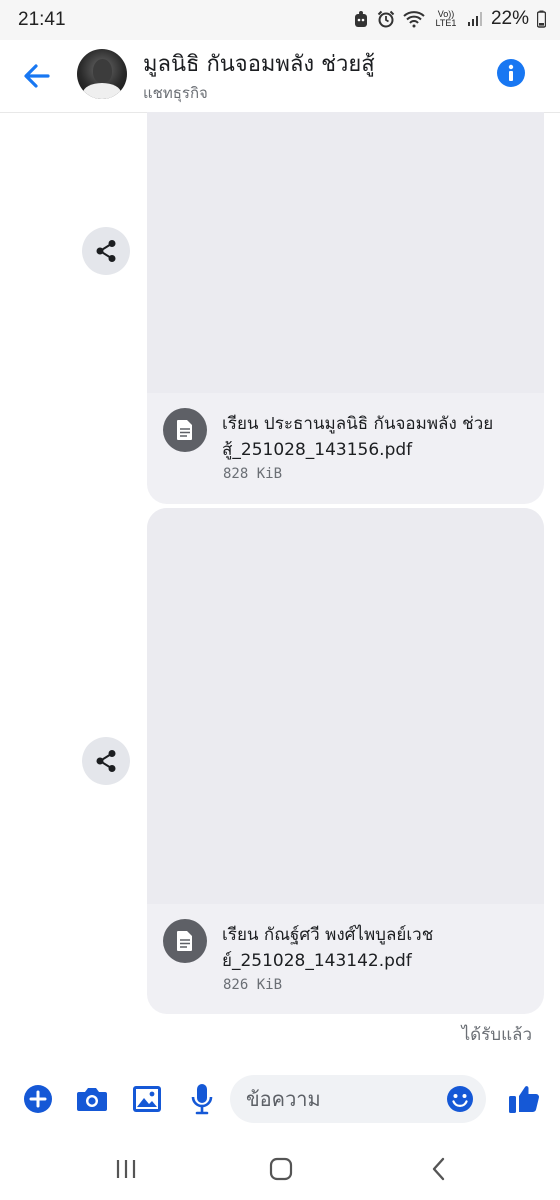 The height and width of the screenshot is (1200, 560). I want to click on image-icon, so click(147, 1099).